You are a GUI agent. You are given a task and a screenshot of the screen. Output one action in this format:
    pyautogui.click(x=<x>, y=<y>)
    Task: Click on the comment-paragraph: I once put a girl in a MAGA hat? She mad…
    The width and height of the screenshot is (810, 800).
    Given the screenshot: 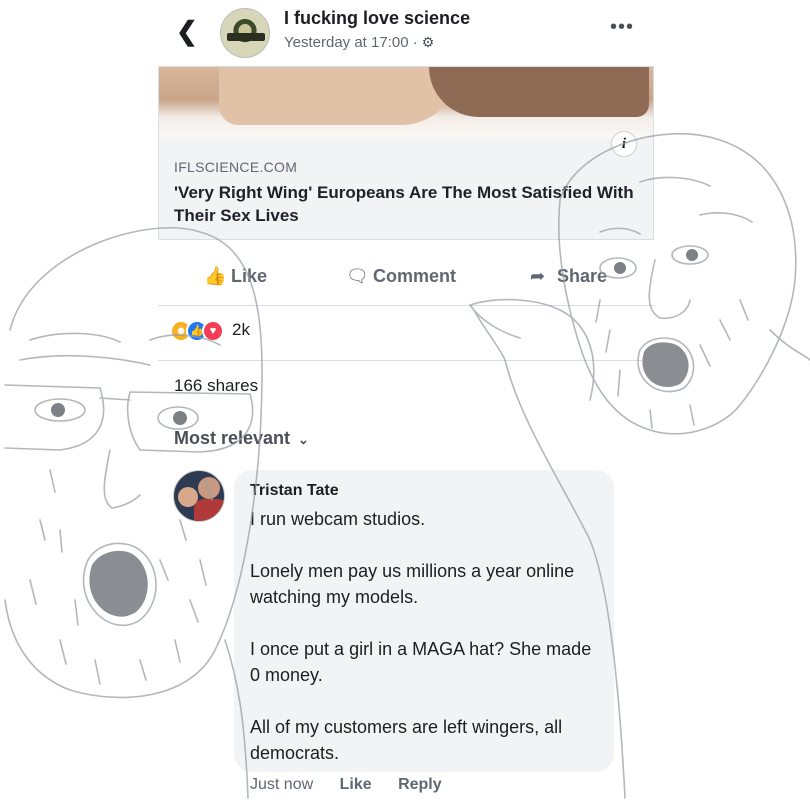 What is the action you would take?
    pyautogui.click(x=421, y=662)
    